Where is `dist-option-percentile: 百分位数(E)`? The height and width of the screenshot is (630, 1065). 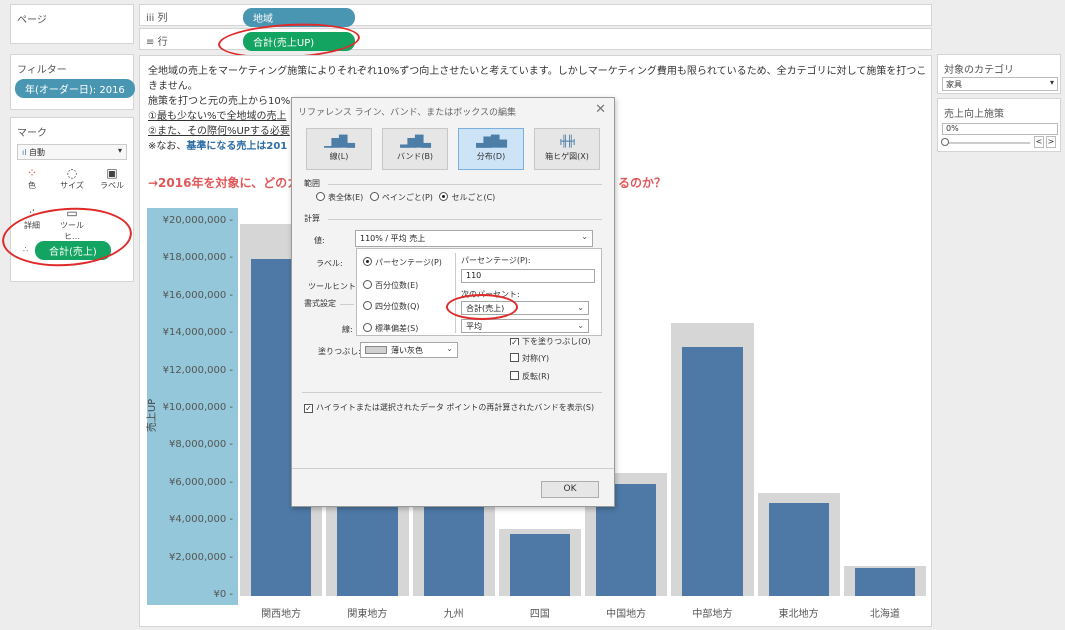 dist-option-percentile: 百分位数(E) is located at coordinates (390, 285).